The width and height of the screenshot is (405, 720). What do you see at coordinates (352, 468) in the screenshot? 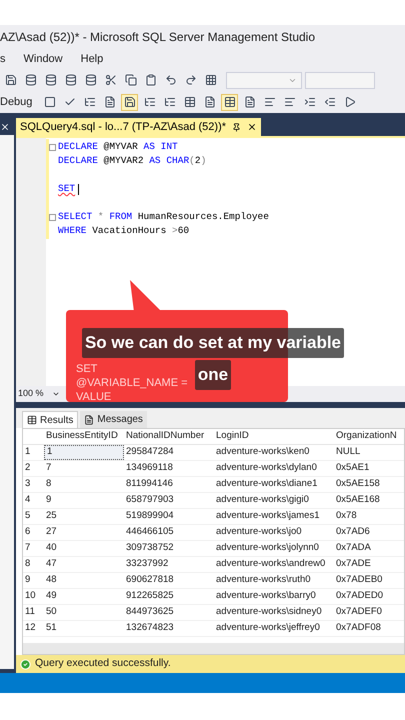
I see `table-cell-text: 0x5AE1` at bounding box center [352, 468].